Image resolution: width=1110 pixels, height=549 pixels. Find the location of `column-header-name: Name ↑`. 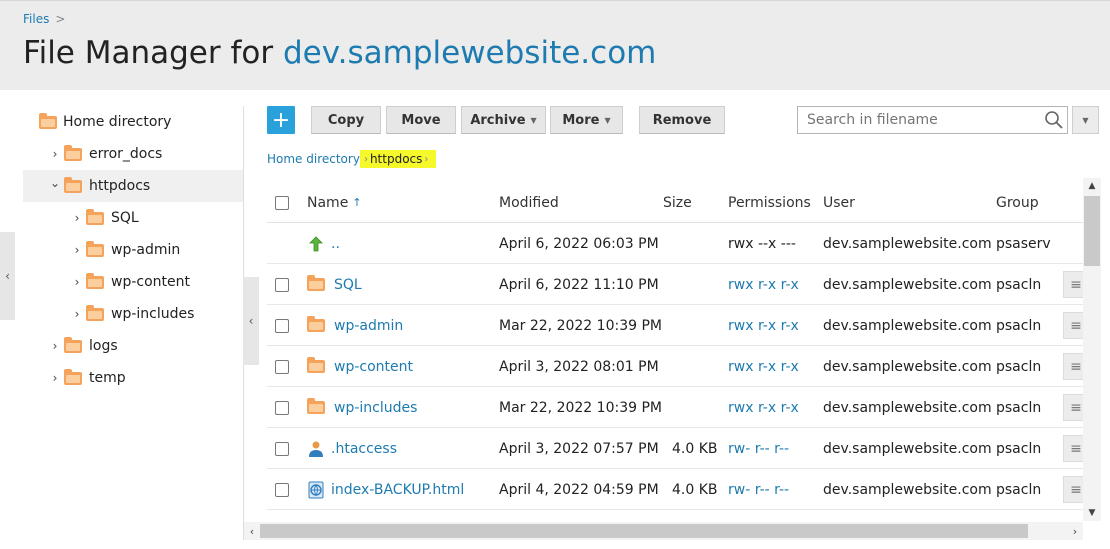

column-header-name: Name ↑ is located at coordinates (334, 202).